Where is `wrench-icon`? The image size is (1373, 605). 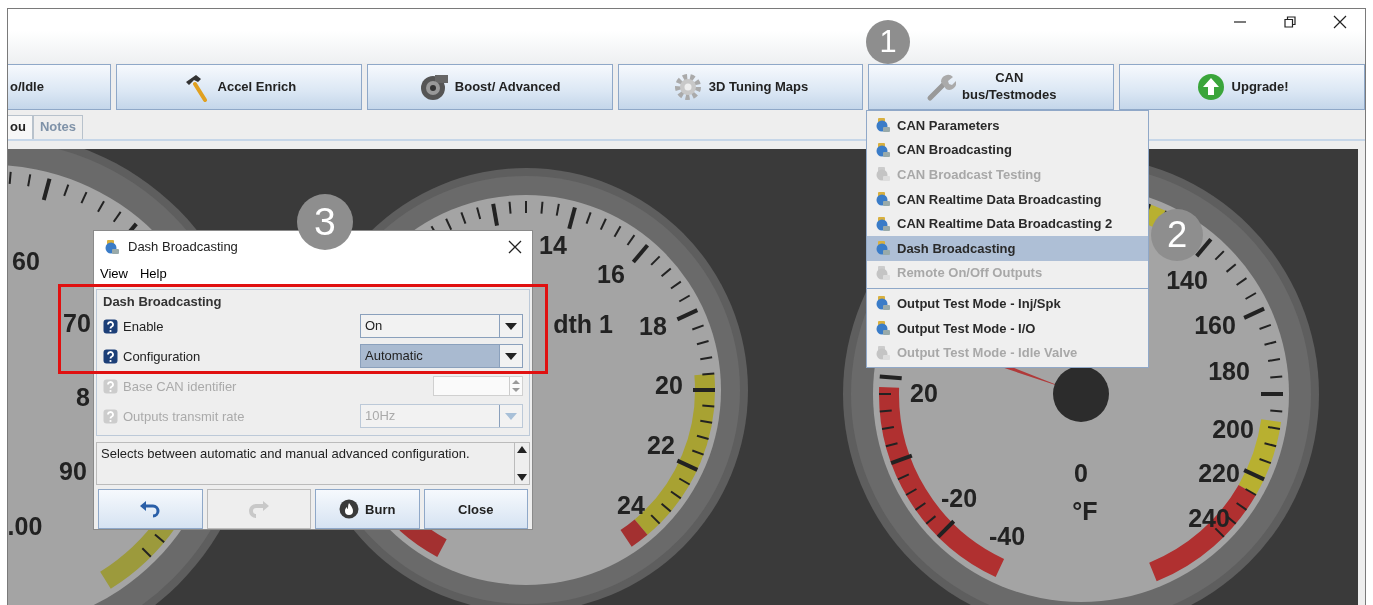 wrench-icon is located at coordinates (941, 87).